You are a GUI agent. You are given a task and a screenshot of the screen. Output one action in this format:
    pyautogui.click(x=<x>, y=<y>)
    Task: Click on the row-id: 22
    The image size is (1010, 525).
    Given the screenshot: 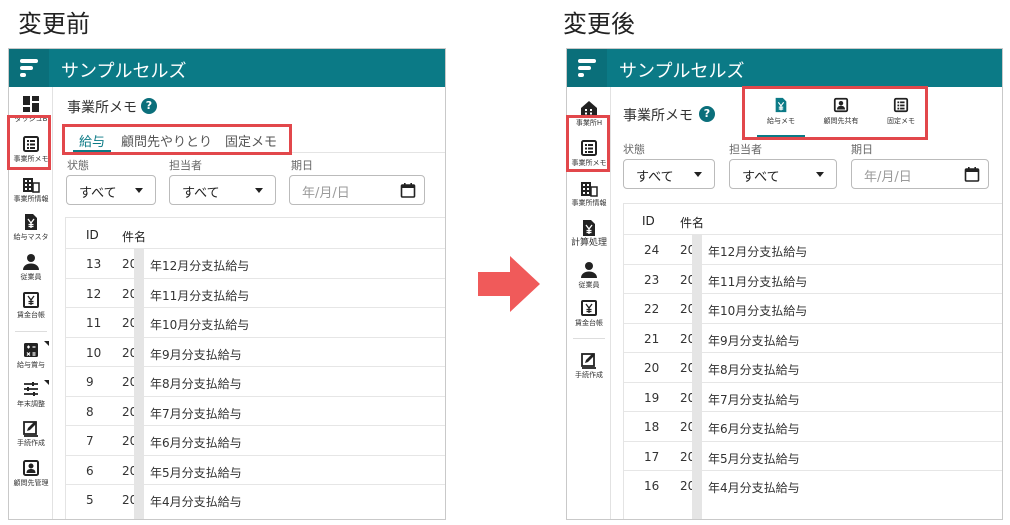 What is the action you would take?
    pyautogui.click(x=652, y=309)
    